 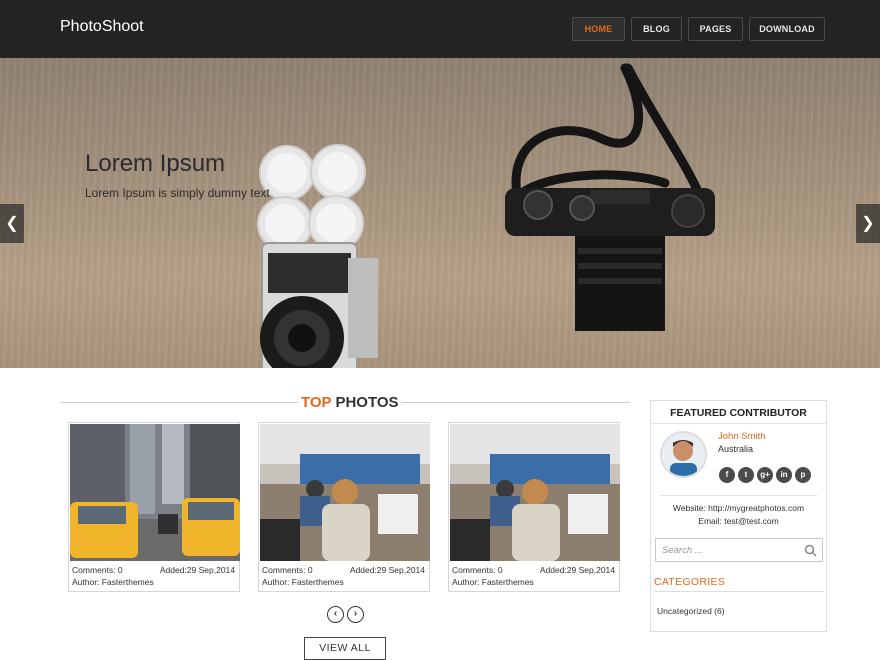 I want to click on site-header: PhotoShoot HOME BLOG PAGES DOWNLOAD, so click(x=440, y=29).